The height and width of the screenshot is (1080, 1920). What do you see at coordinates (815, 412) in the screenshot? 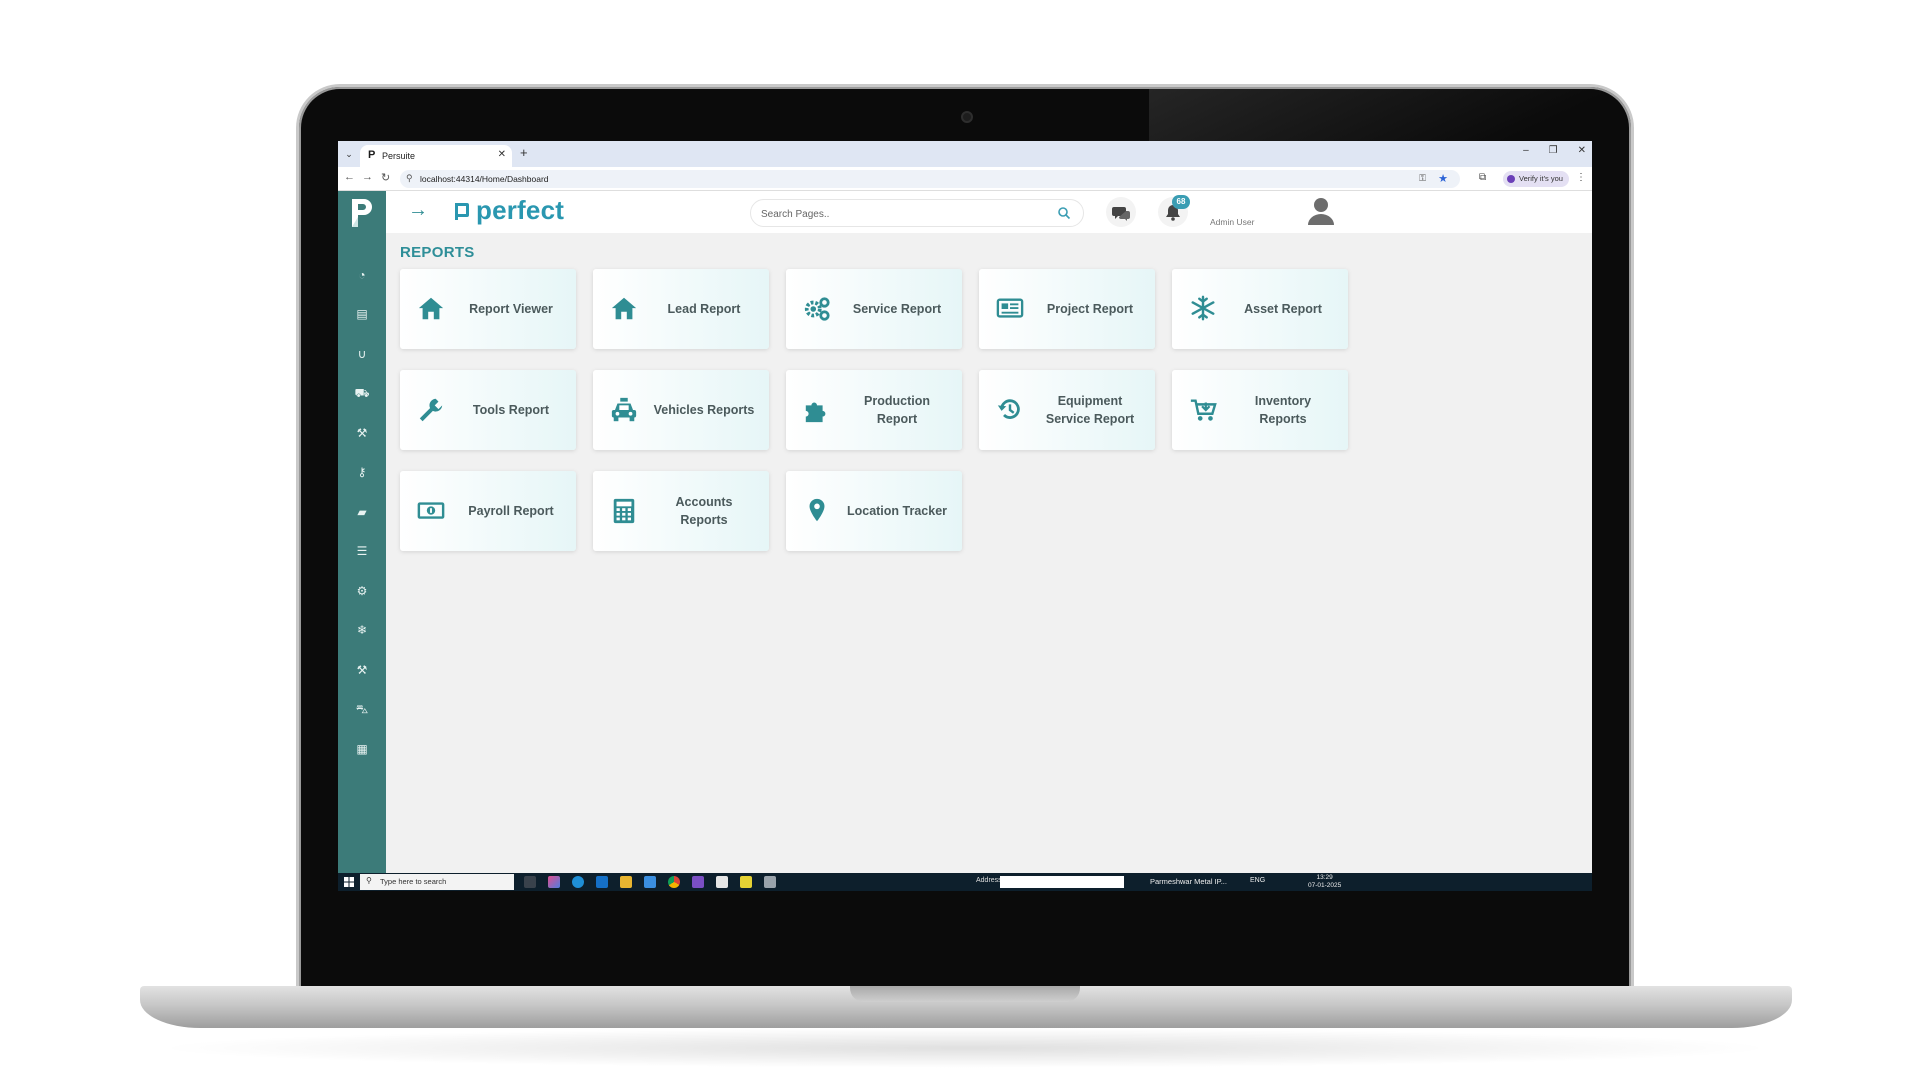
I see `puzzle-icon` at bounding box center [815, 412].